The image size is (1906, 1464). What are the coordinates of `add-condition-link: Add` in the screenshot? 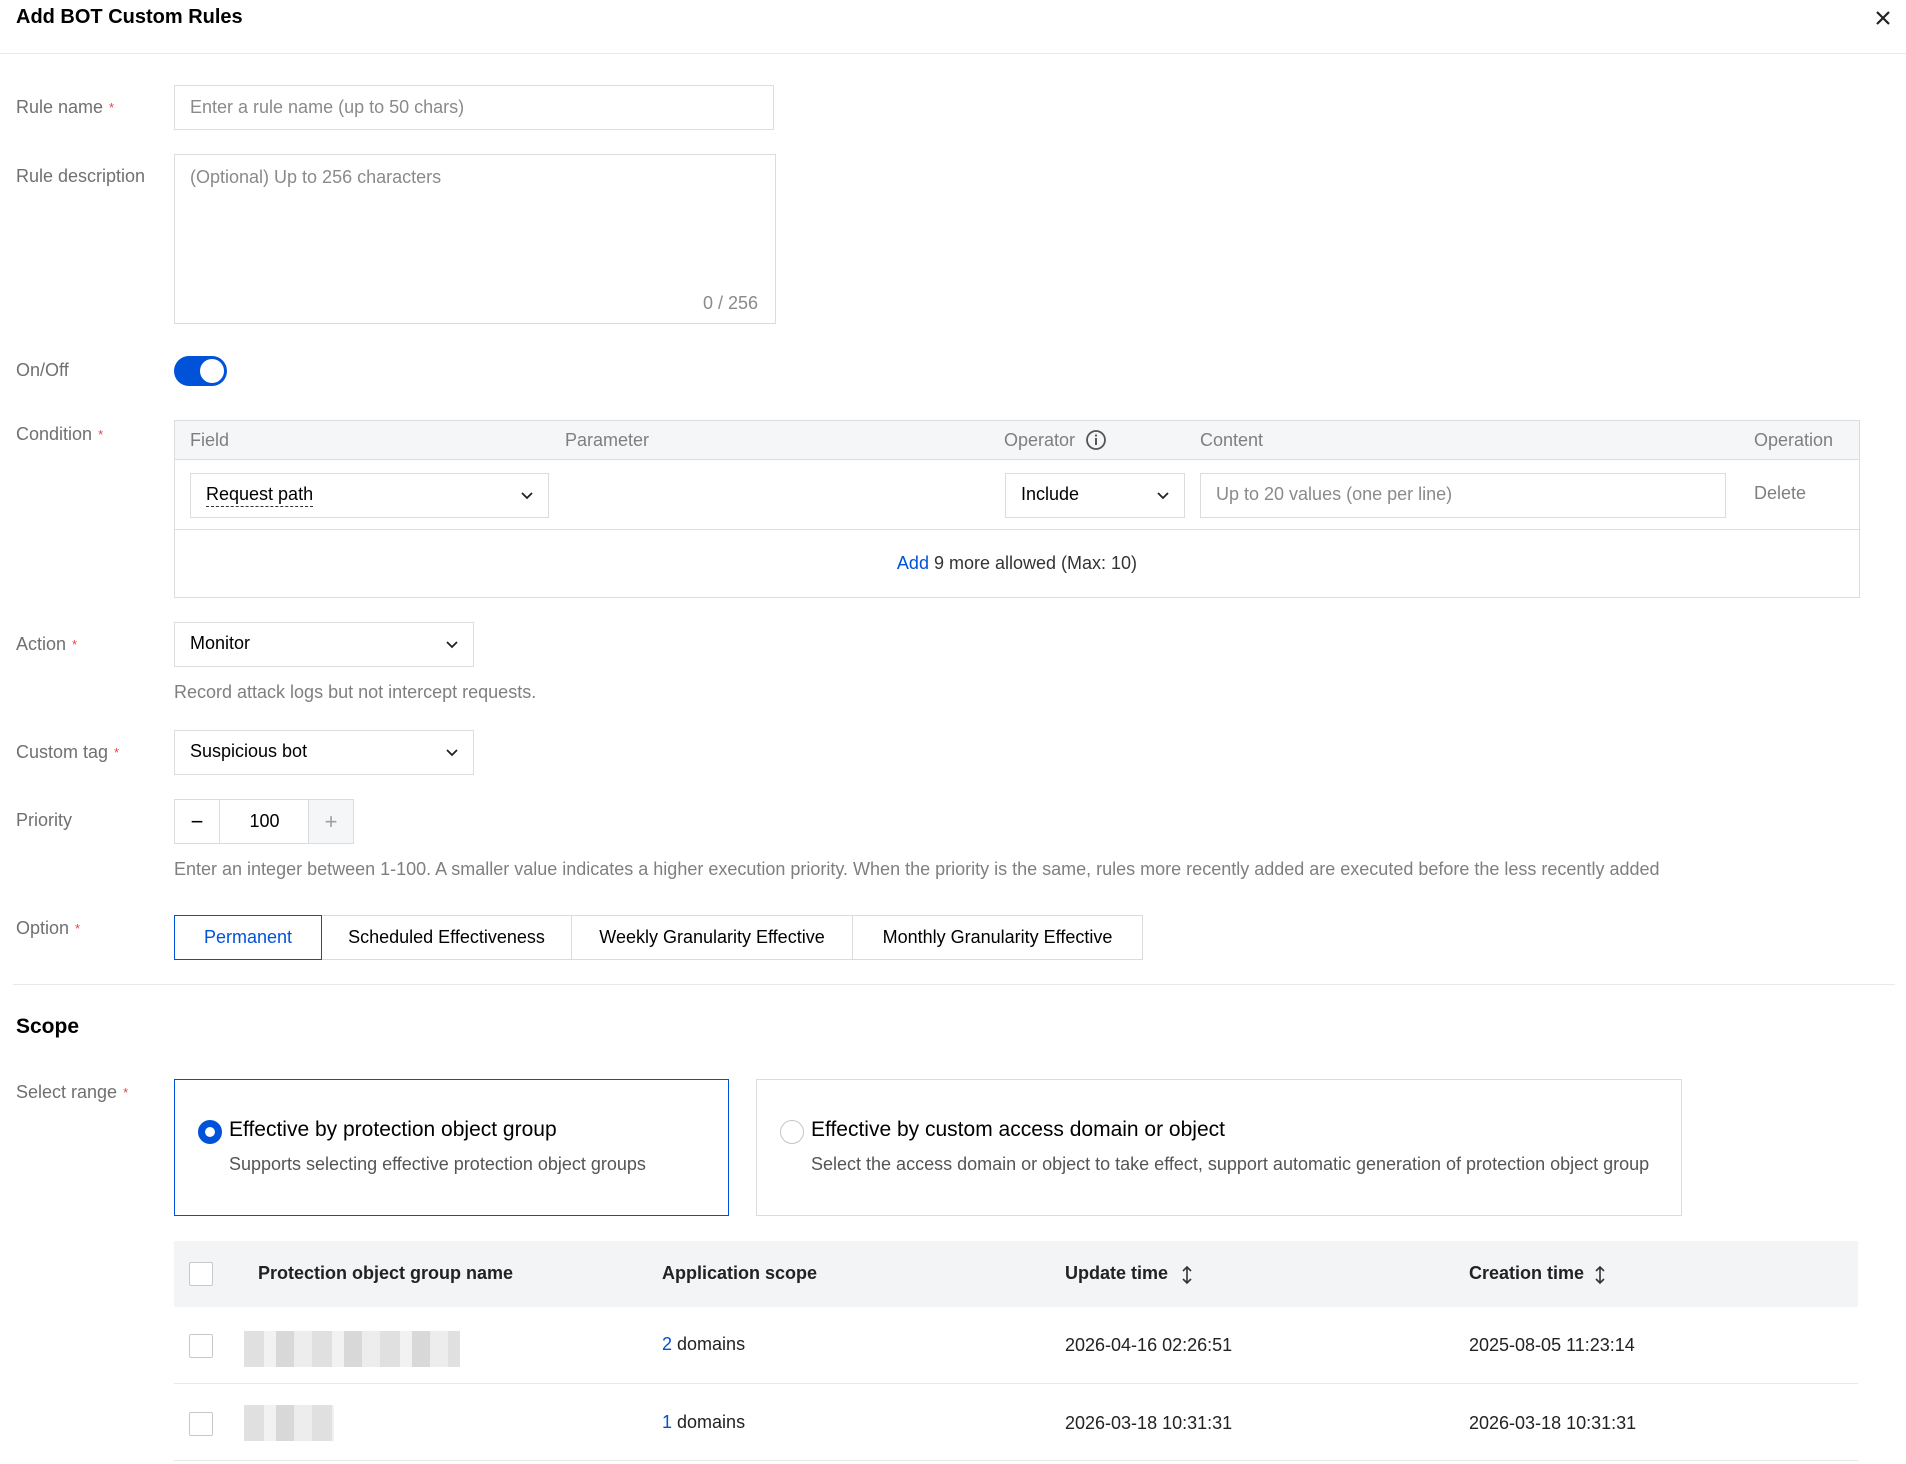 It's located at (913, 563).